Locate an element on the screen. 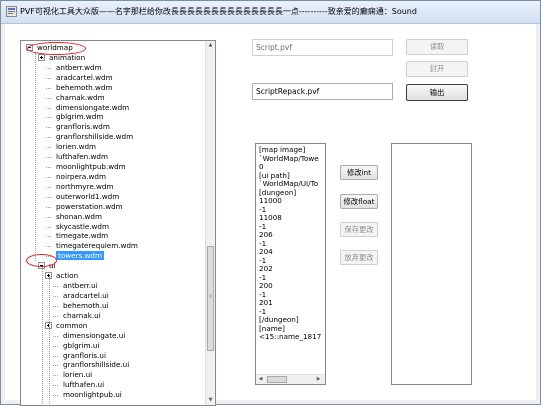  expand-plus-icon is located at coordinates (41, 57).